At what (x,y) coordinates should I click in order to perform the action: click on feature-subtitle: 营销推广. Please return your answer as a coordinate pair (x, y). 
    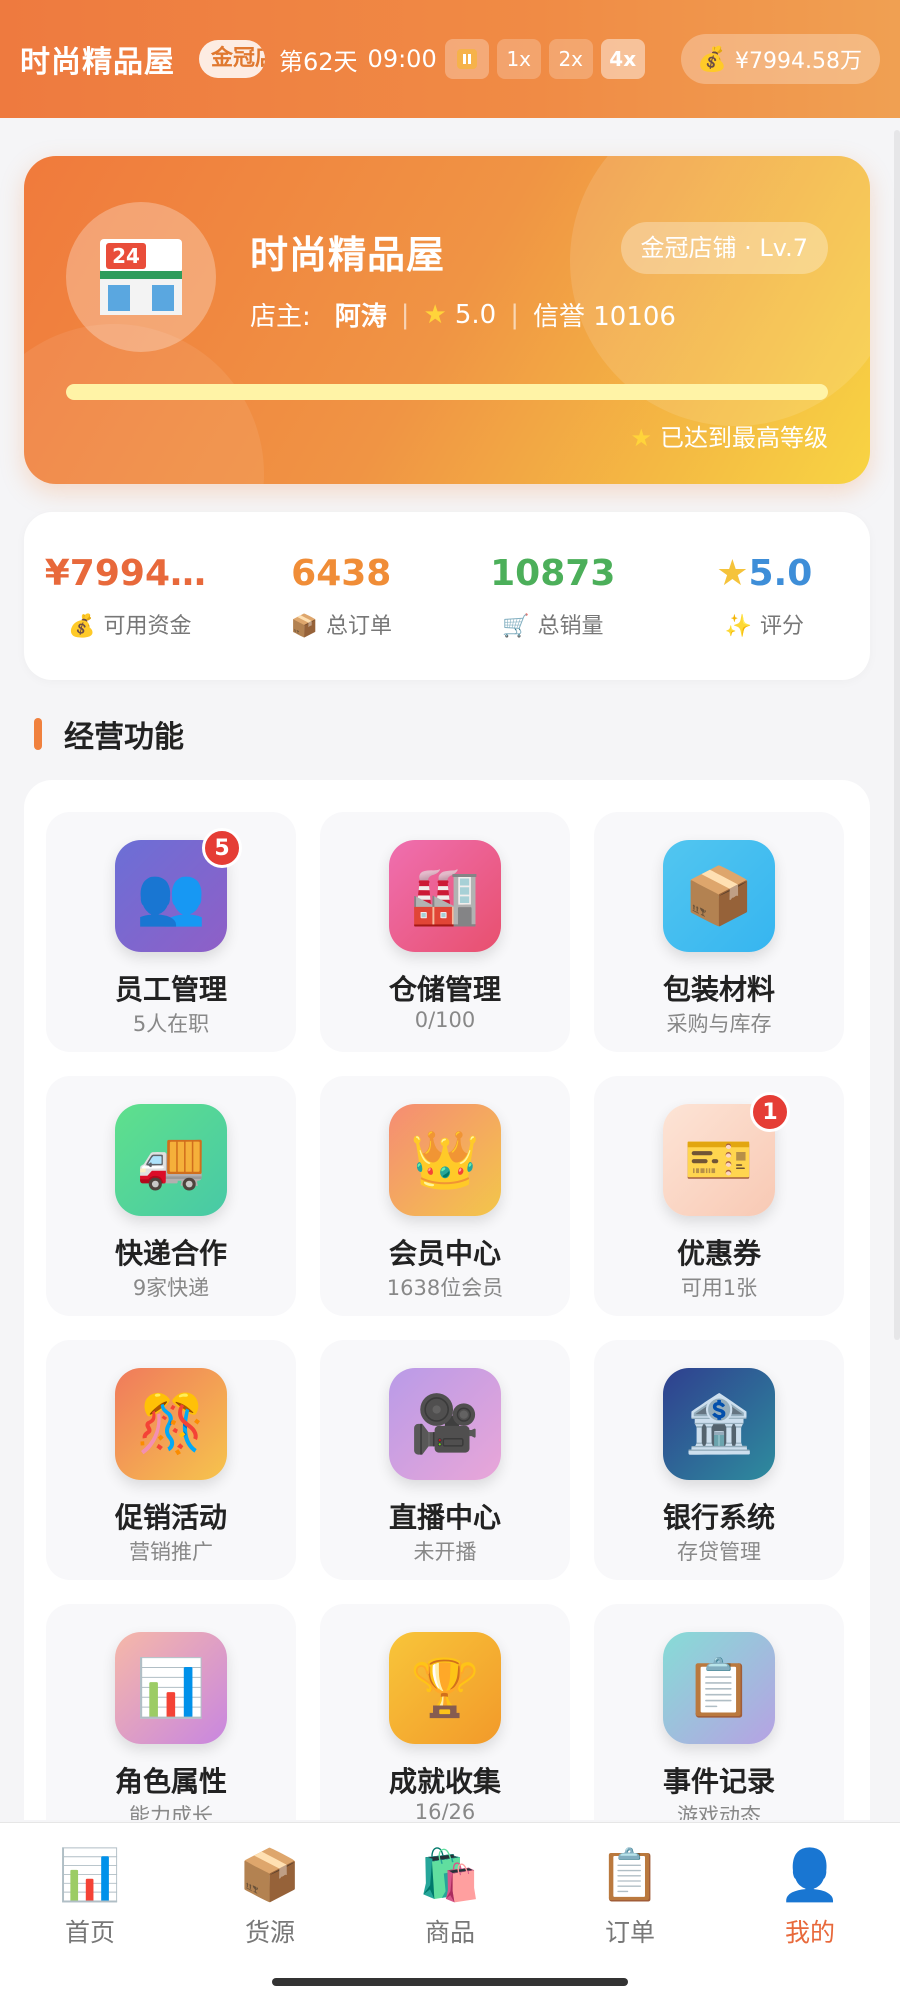
    Looking at the image, I should click on (171, 1552).